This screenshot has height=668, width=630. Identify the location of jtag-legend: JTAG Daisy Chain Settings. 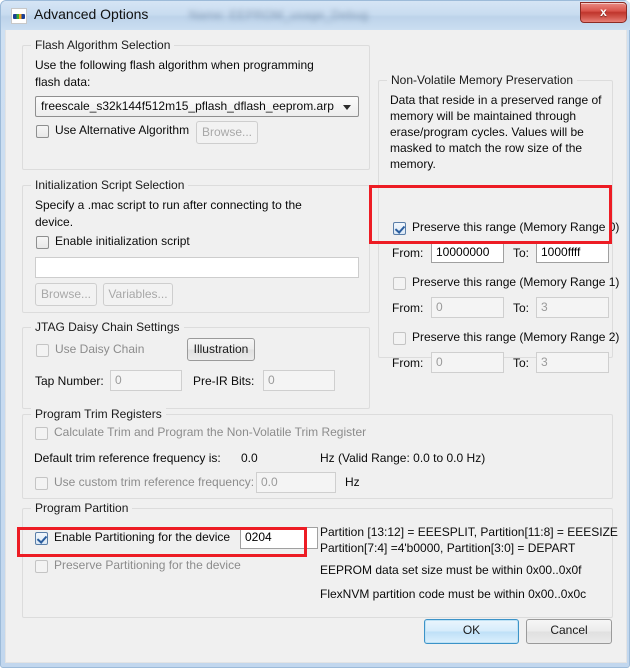
(107, 327).